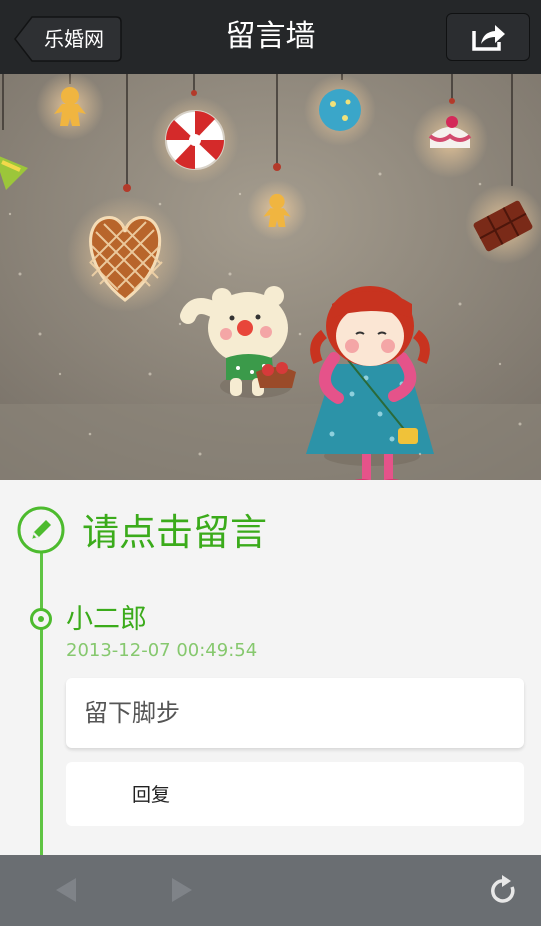 Image resolution: width=541 pixels, height=926 pixels. I want to click on pencil-icon, so click(41, 530).